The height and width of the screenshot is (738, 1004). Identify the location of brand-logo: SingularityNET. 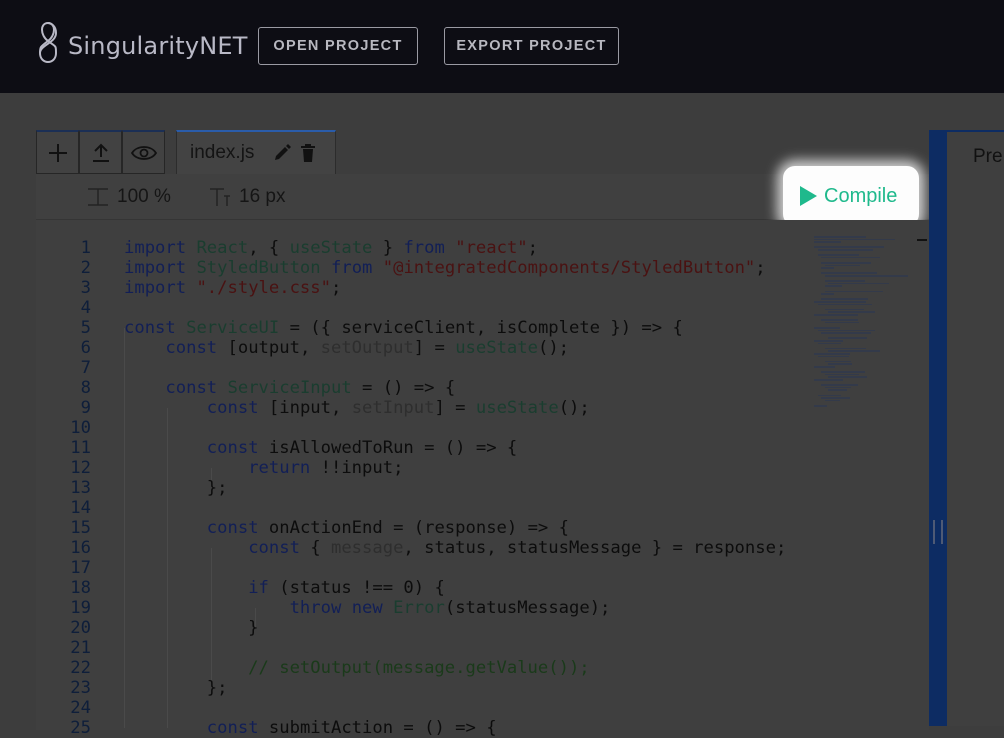
(142, 46).